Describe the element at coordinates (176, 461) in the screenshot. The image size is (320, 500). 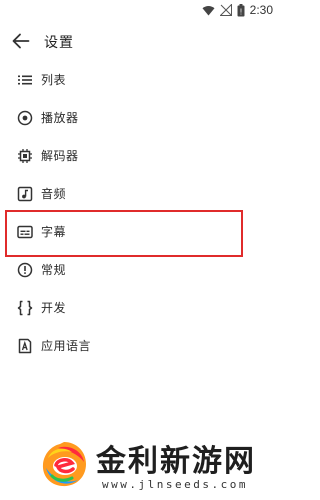
I see `watermark-title: 金利新游网` at that location.